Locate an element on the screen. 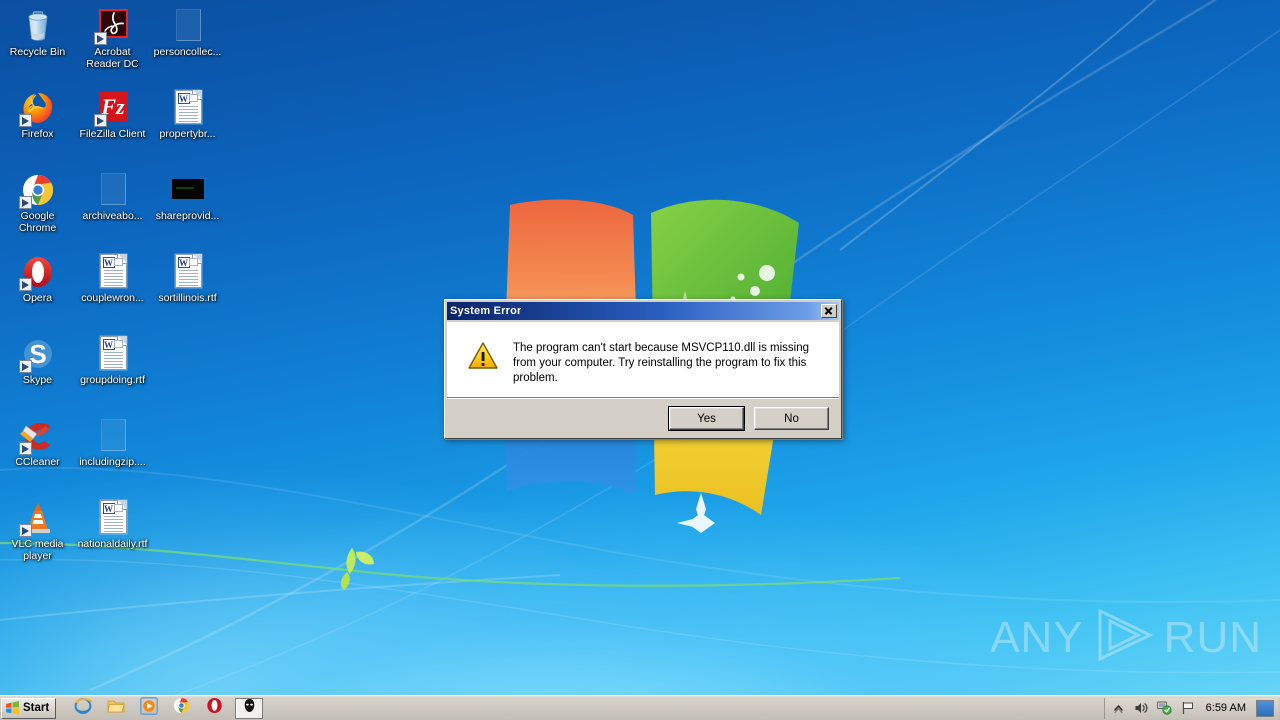  system-tray: 6:59 AM is located at coordinates (1190, 708).